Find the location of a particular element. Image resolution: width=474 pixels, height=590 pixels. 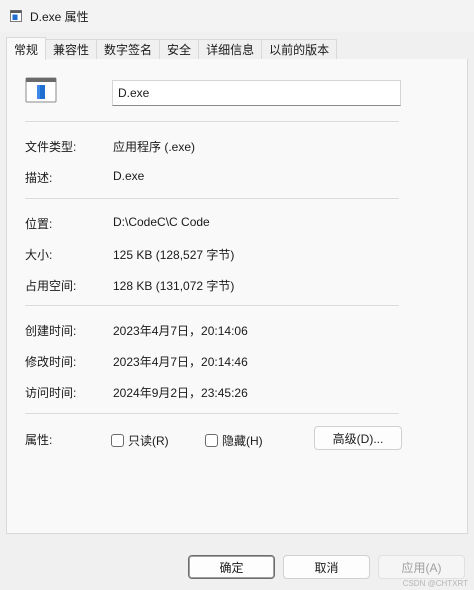

title-bar: D.exe 属性 is located at coordinates (237, 16).